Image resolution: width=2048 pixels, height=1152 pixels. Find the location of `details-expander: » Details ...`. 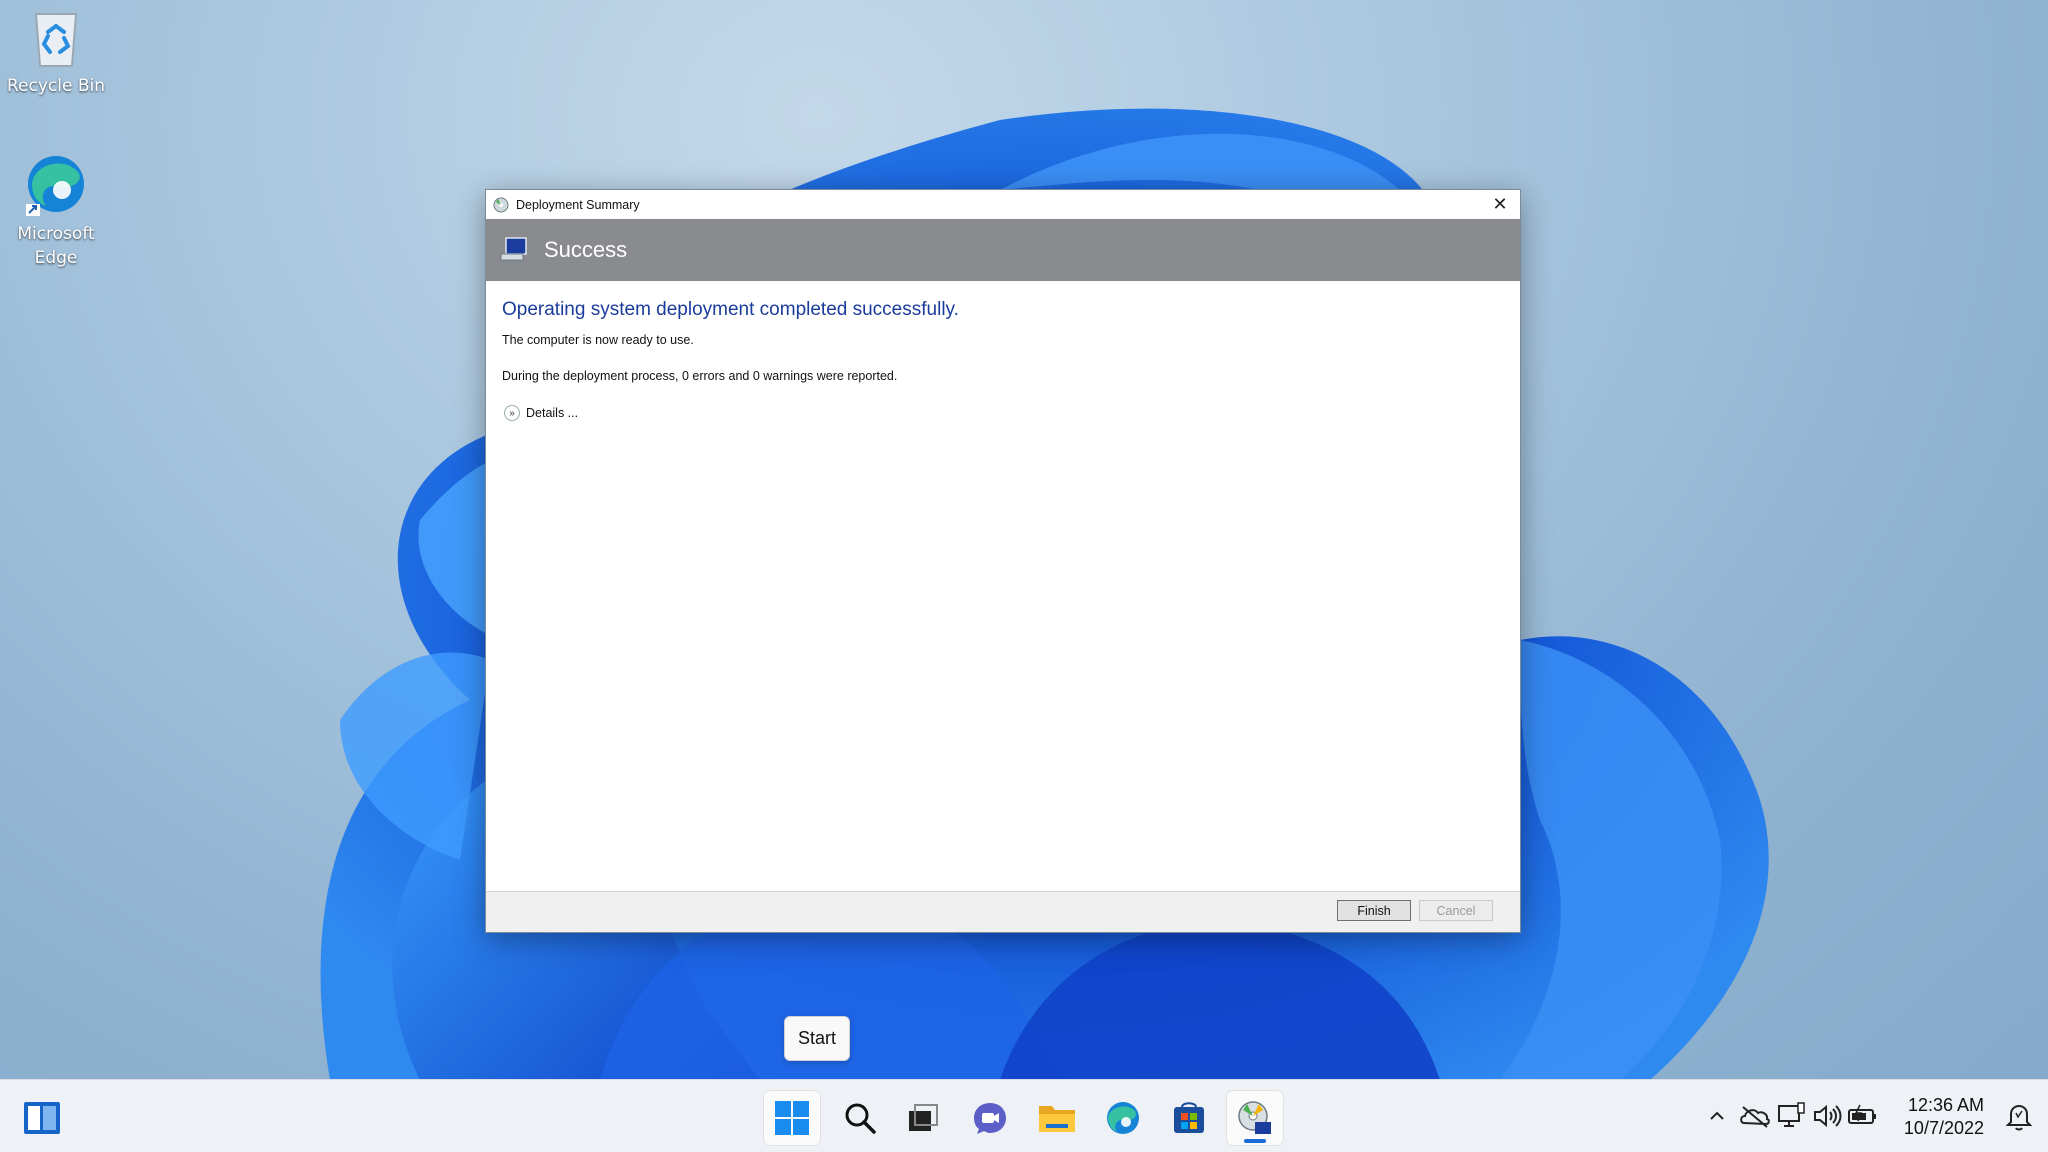

details-expander: » Details ... is located at coordinates (1003, 413).